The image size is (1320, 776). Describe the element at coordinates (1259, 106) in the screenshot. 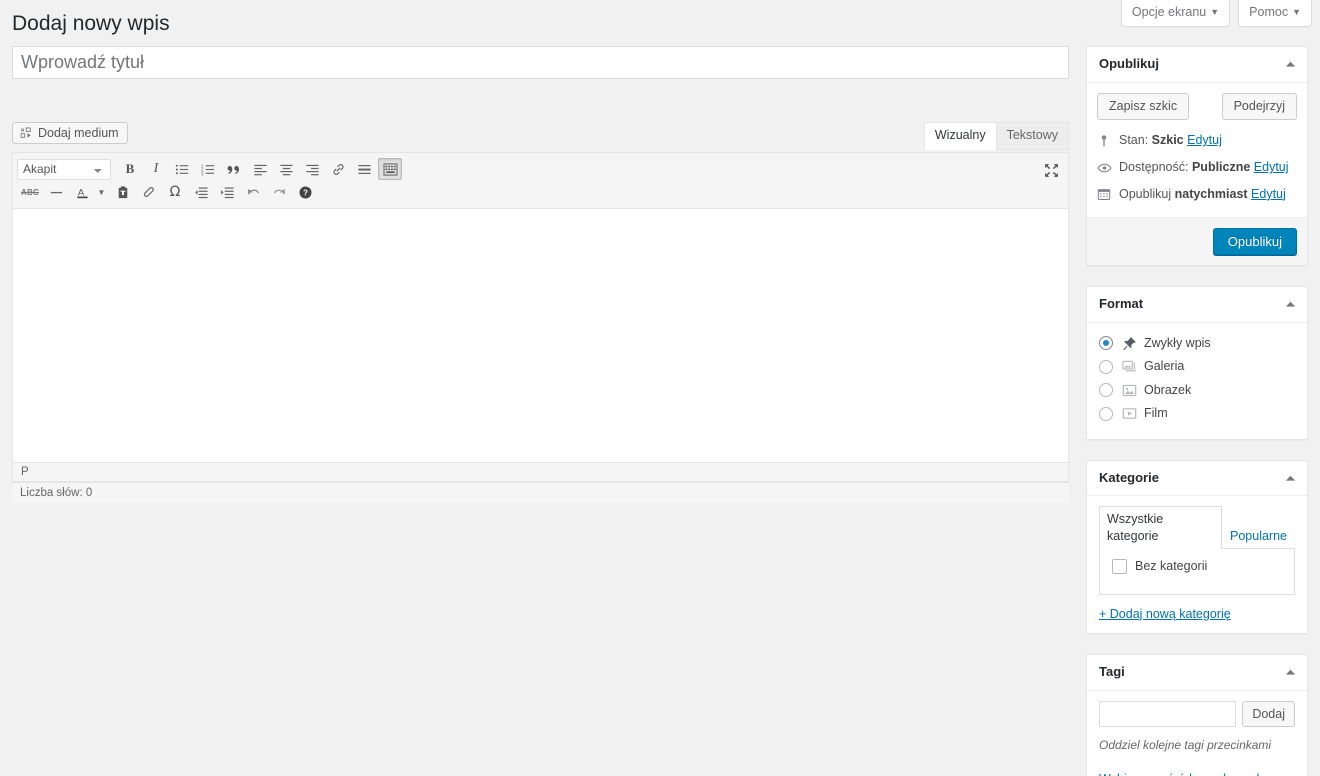

I see `preview-button: Podejrzyj` at that location.